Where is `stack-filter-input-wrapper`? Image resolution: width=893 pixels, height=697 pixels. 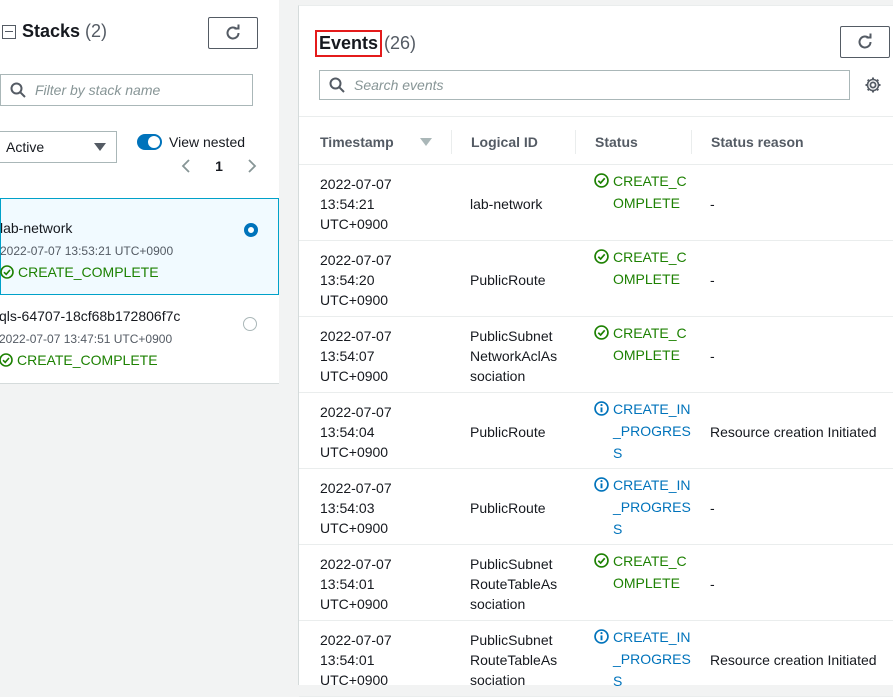 stack-filter-input-wrapper is located at coordinates (126, 90).